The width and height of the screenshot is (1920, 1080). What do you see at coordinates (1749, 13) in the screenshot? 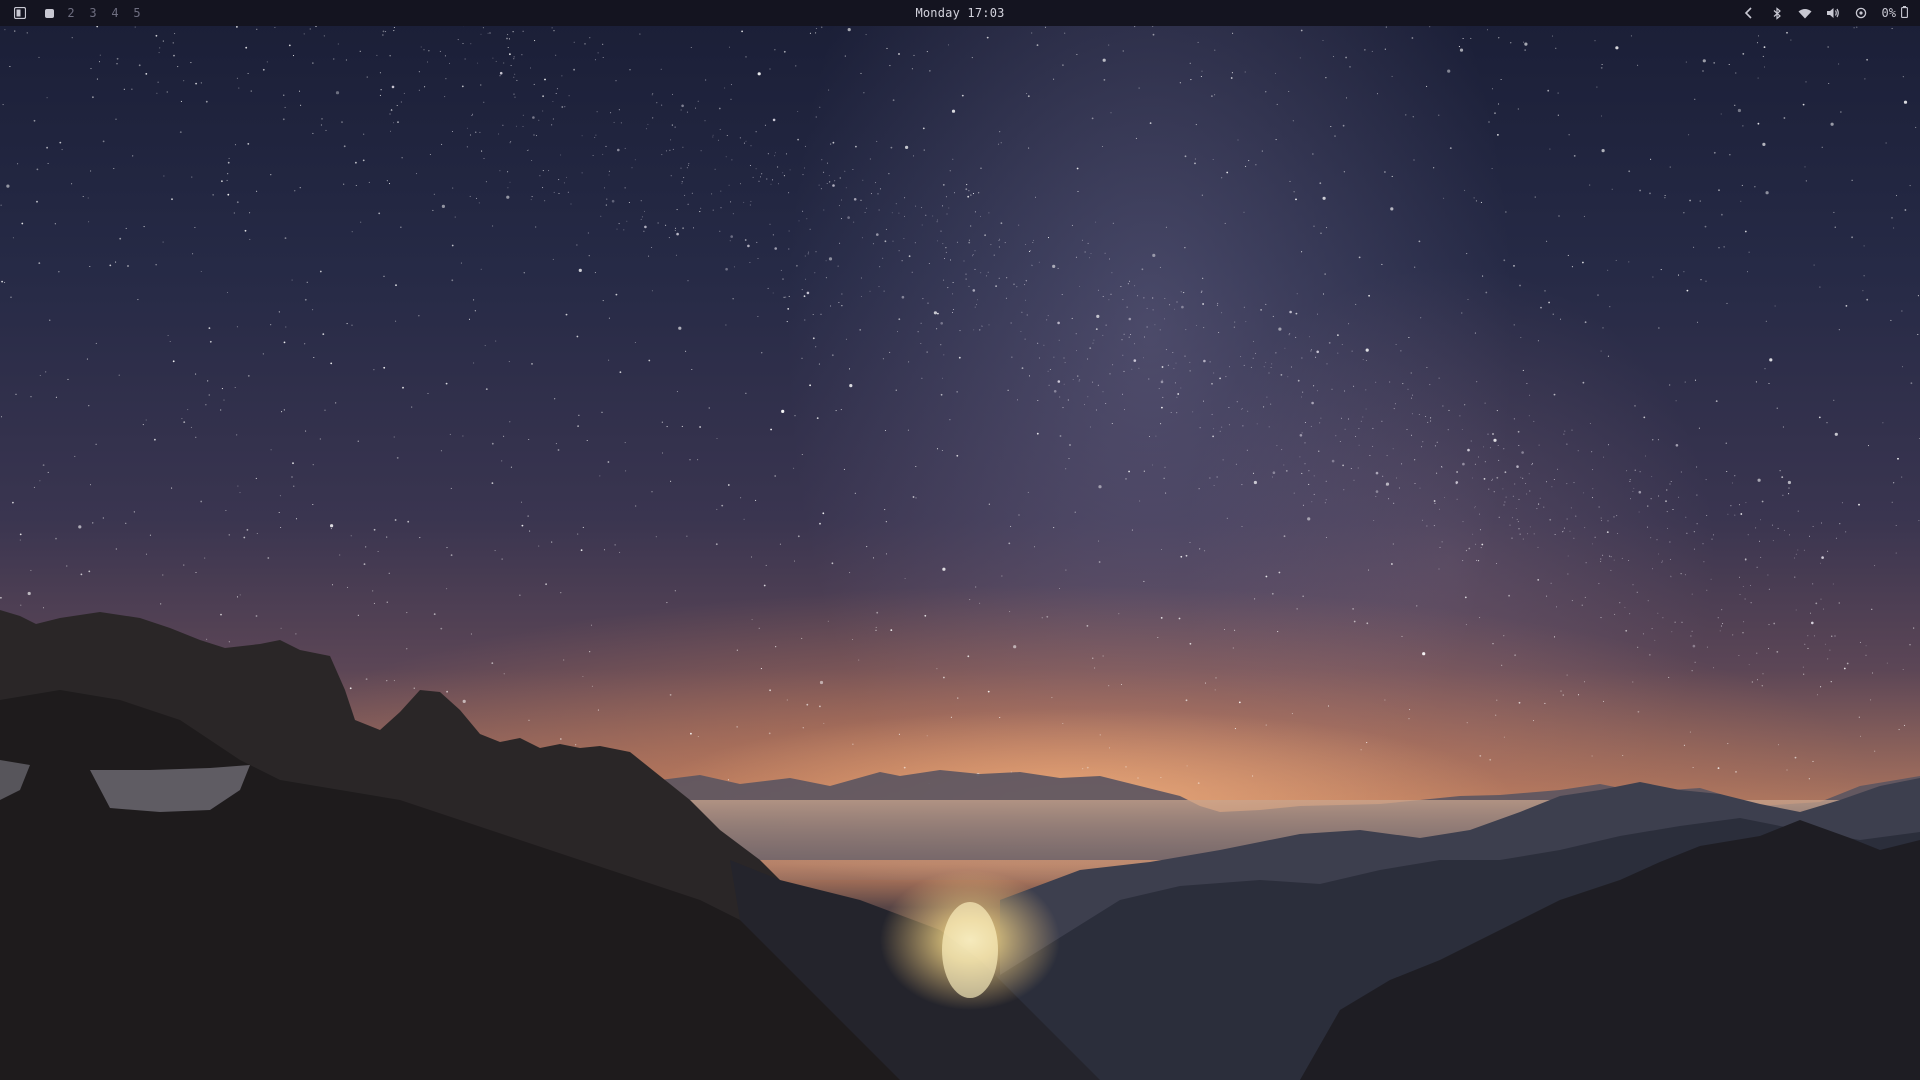
I see `chevron-left-icon` at bounding box center [1749, 13].